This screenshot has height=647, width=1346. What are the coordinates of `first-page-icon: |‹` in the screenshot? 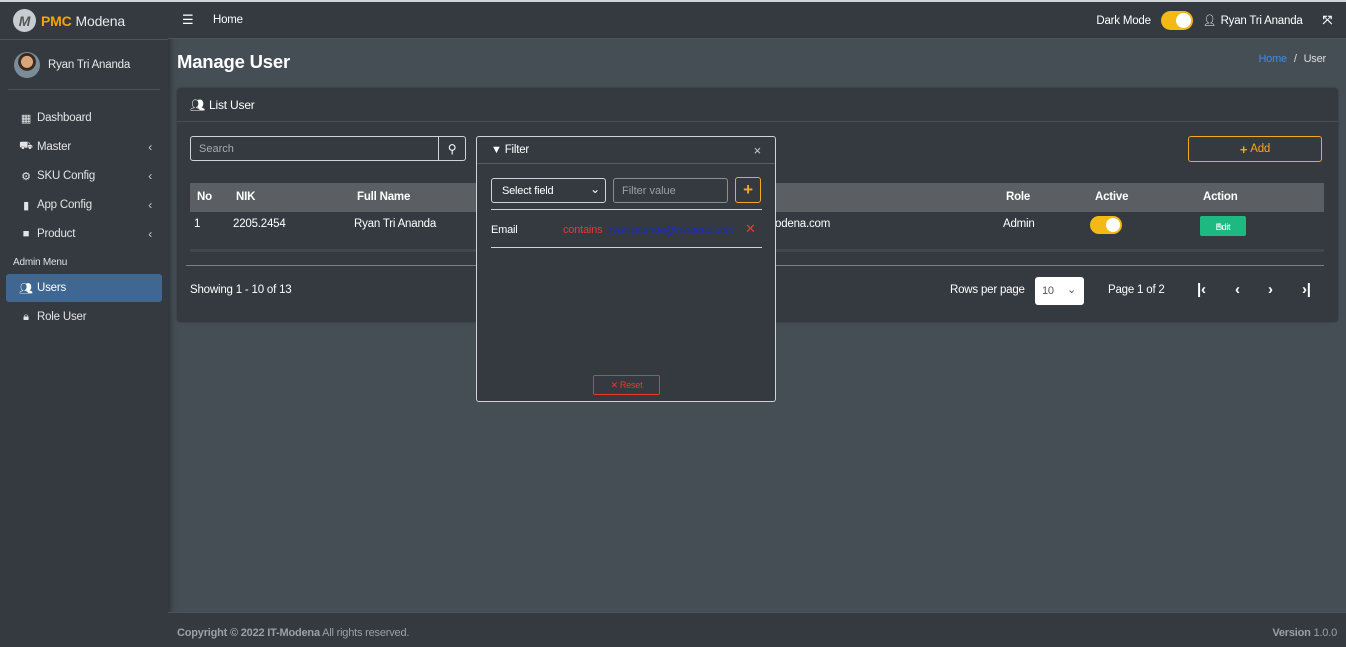 It's located at (1201, 289).